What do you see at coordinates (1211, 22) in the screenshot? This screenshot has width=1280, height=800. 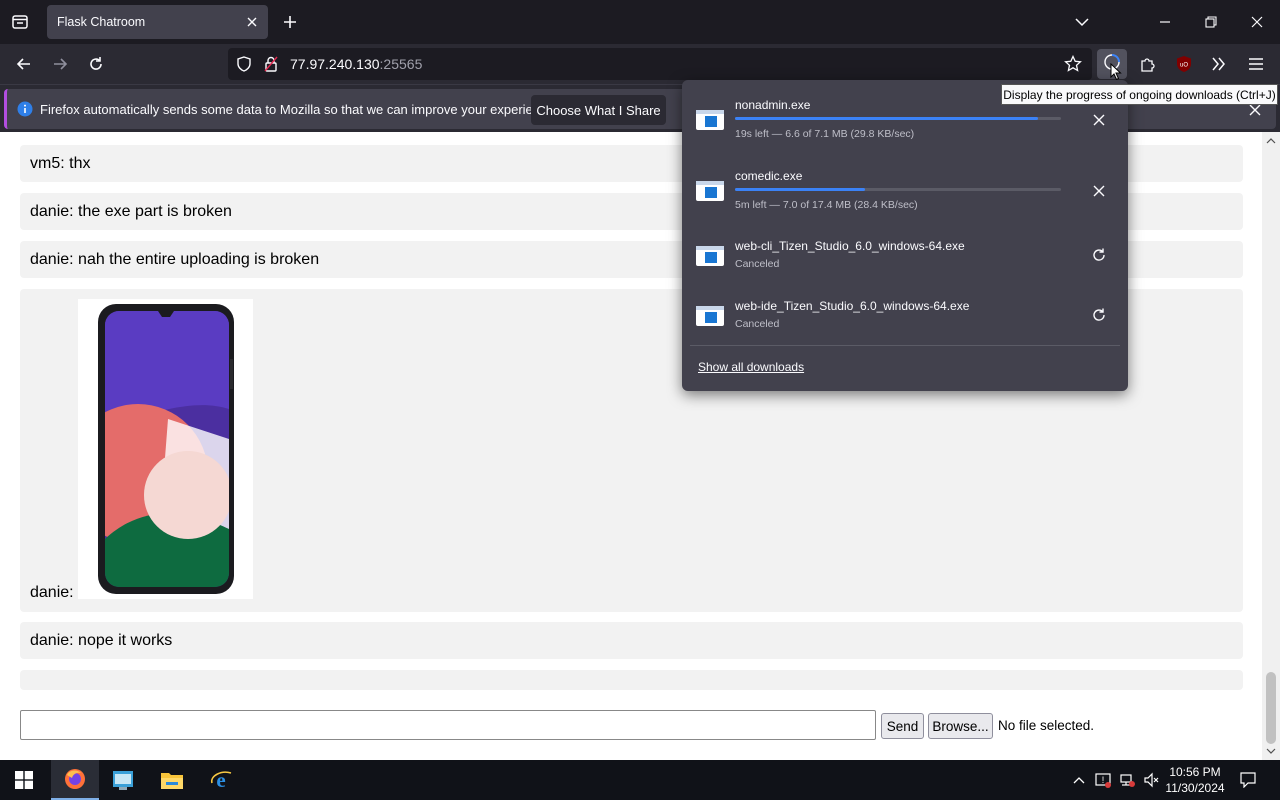 I see `restore-icon` at bounding box center [1211, 22].